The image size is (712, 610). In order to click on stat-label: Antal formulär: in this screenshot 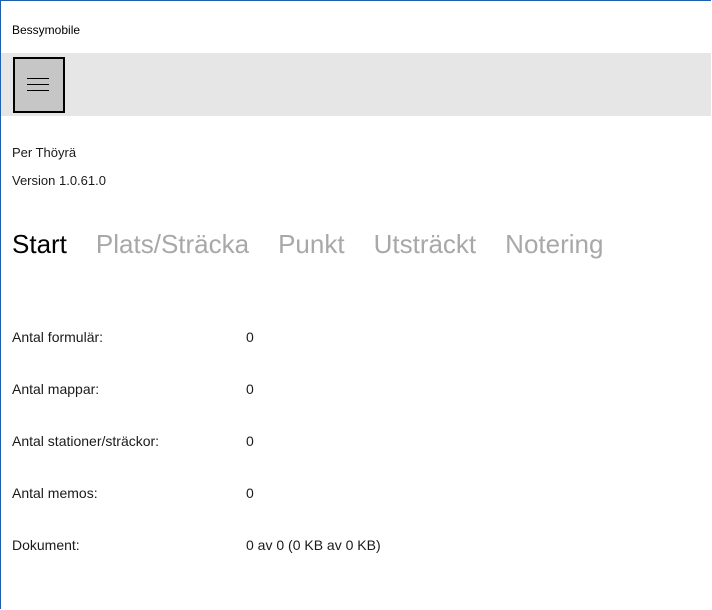, I will do `click(58, 337)`.